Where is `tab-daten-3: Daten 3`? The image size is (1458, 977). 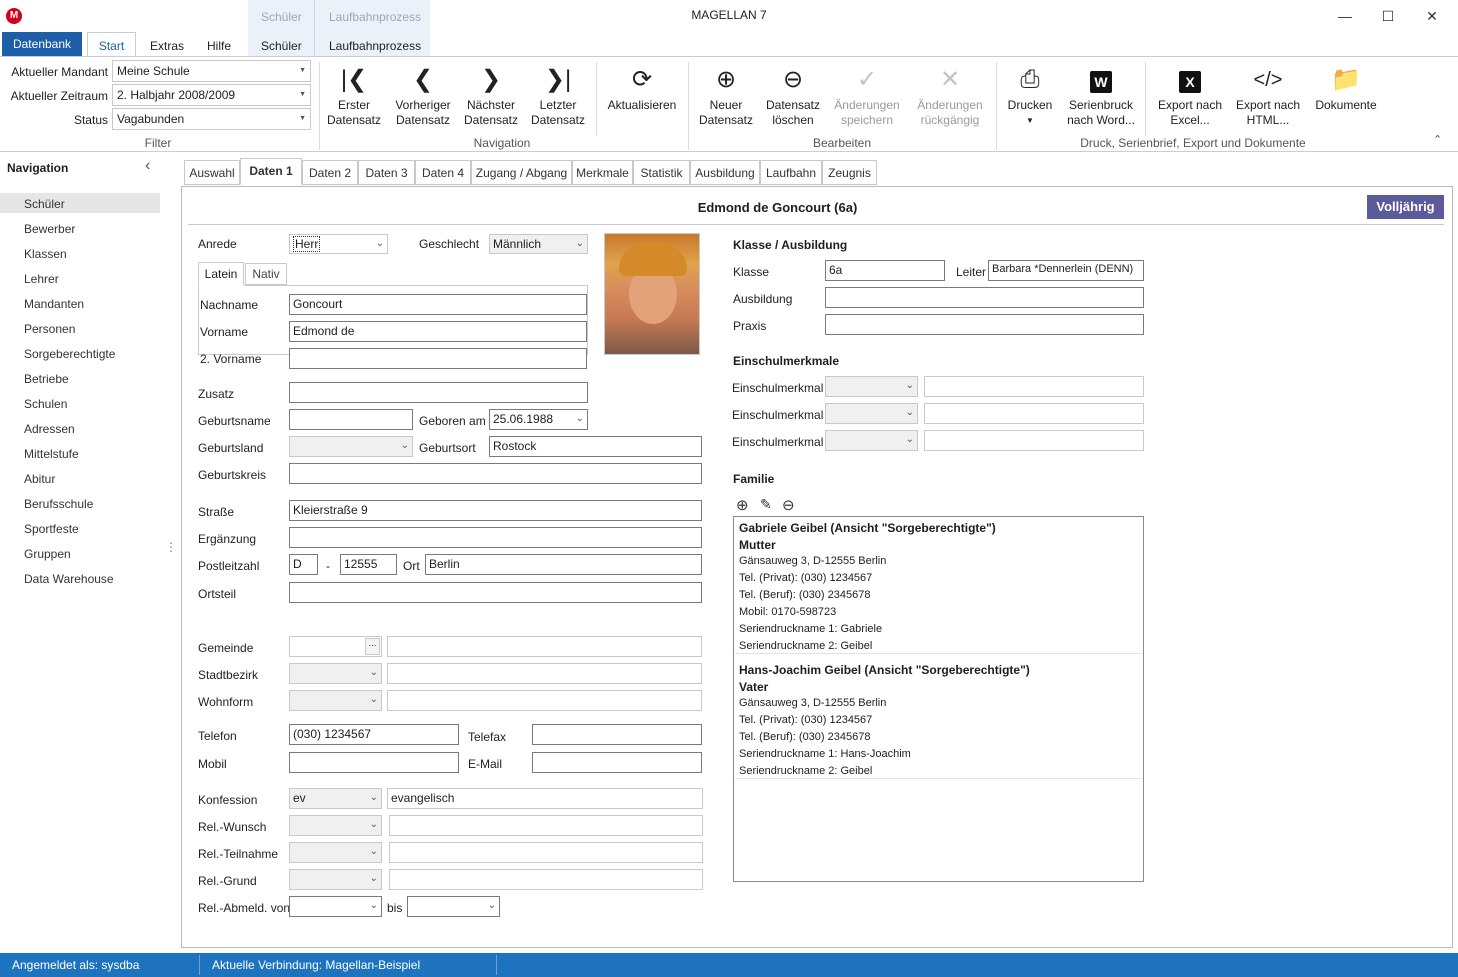
tab-daten-3: Daten 3 is located at coordinates (386, 172).